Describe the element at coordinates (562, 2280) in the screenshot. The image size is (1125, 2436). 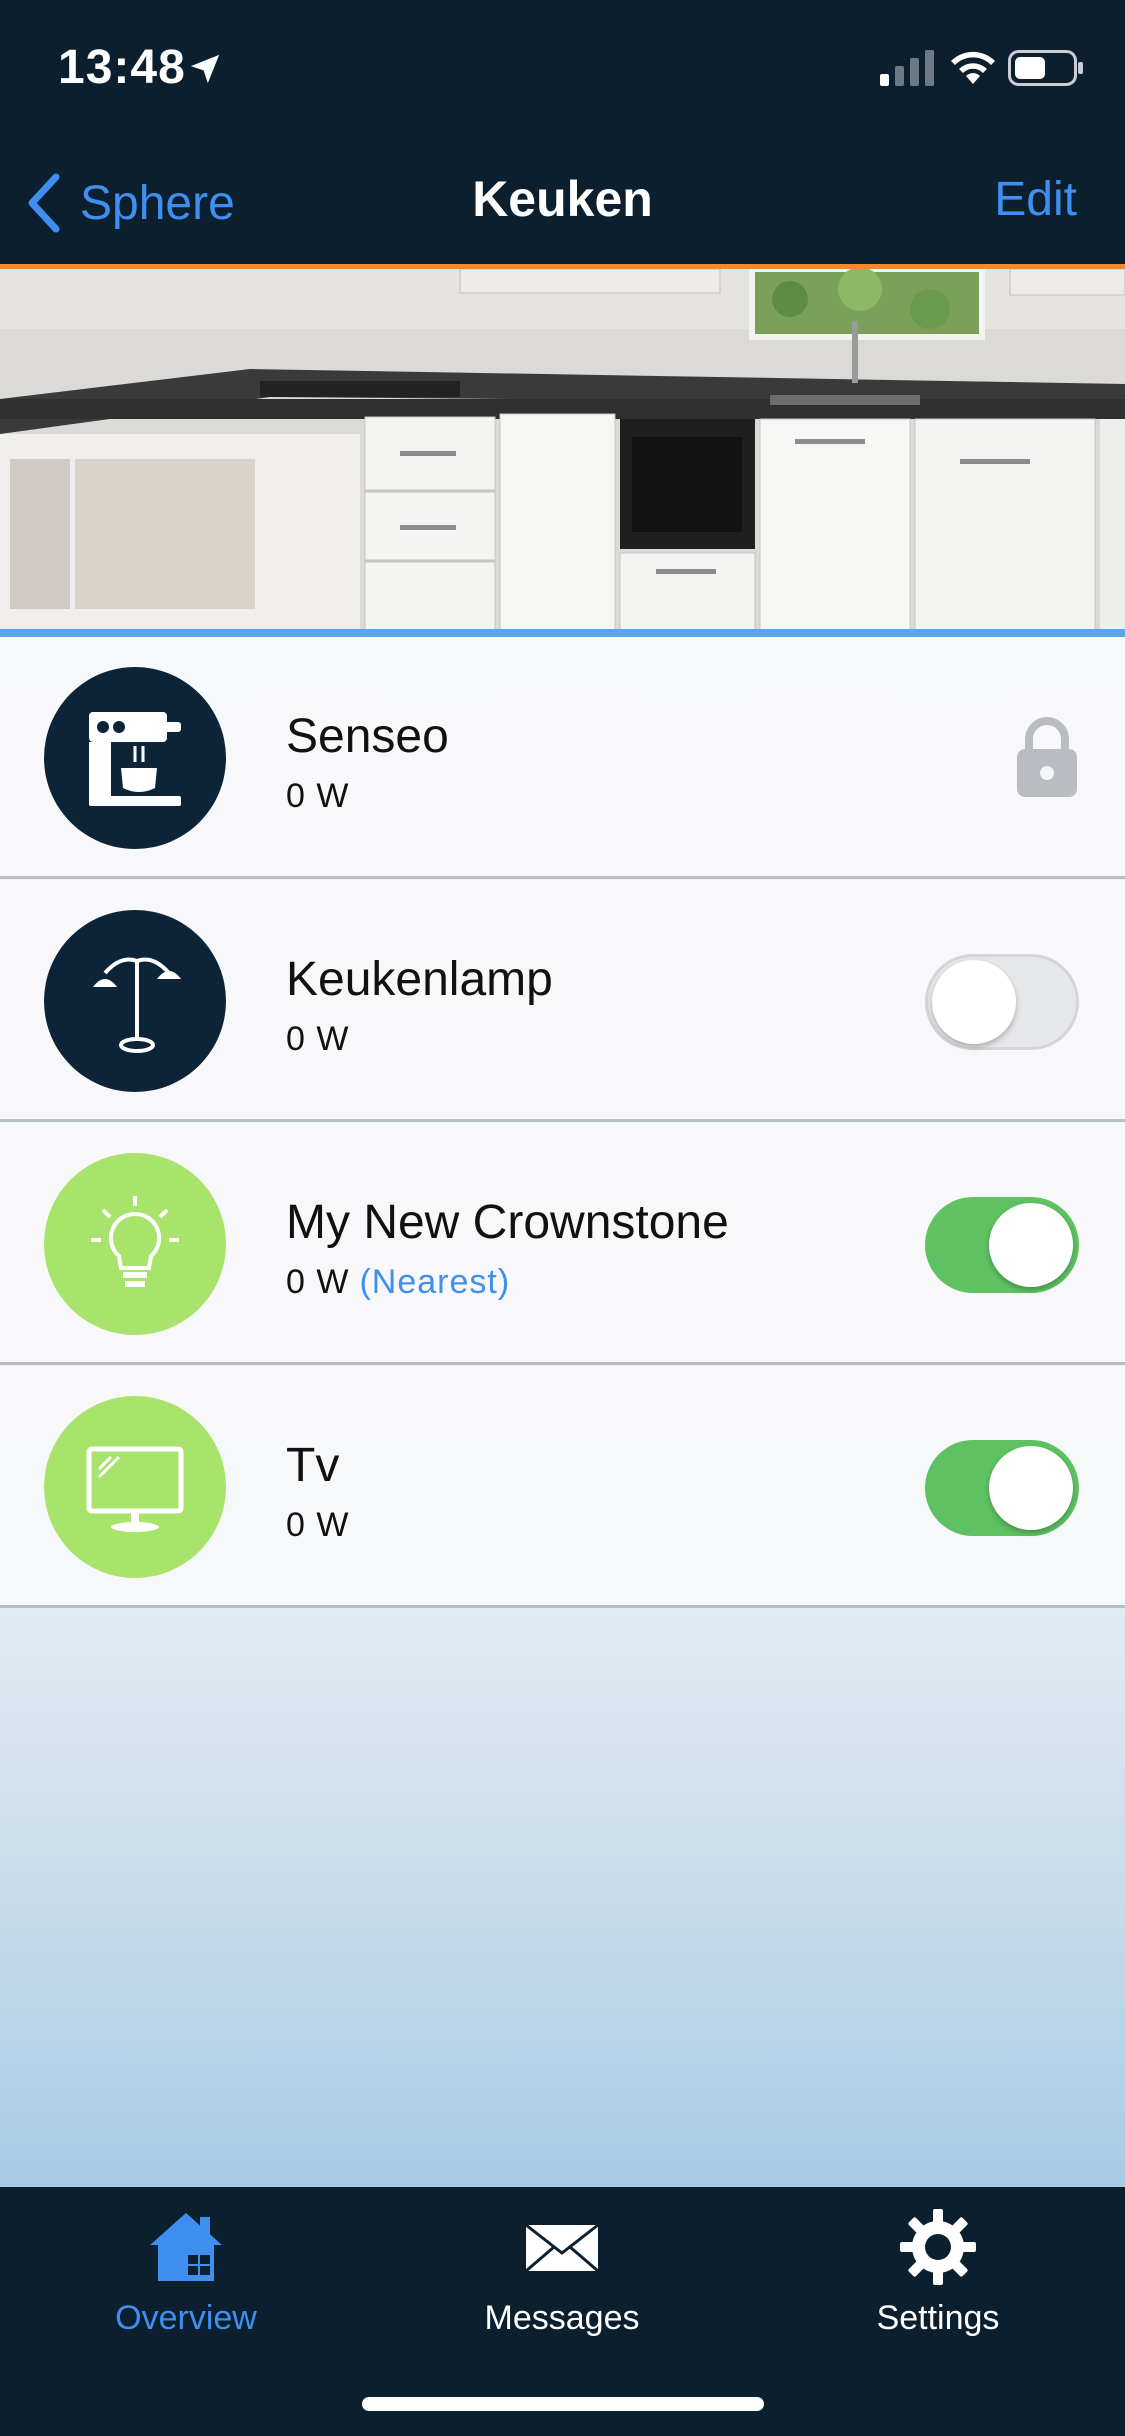
I see `tab-messages: Messages` at that location.